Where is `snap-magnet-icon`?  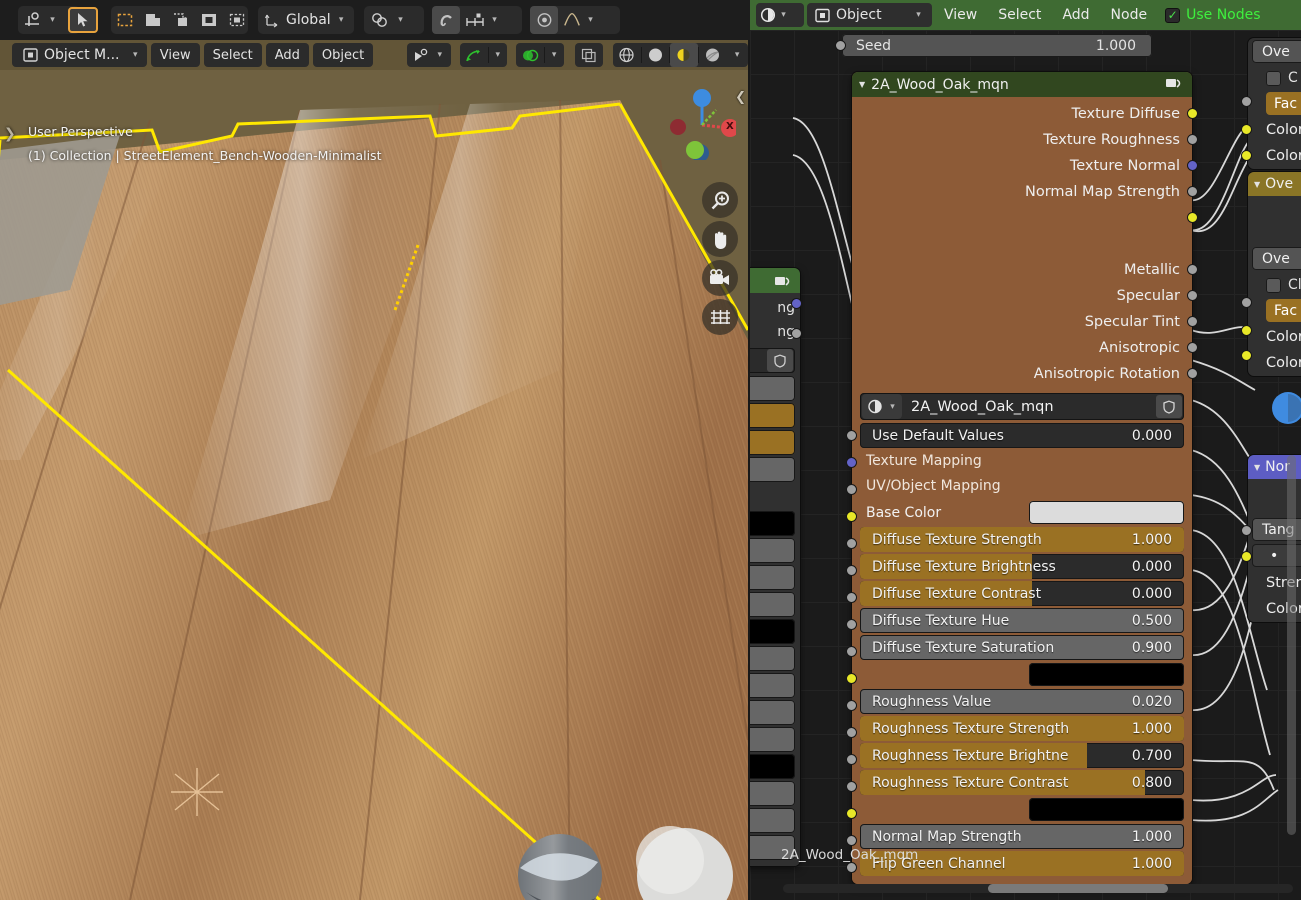 snap-magnet-icon is located at coordinates (446, 20).